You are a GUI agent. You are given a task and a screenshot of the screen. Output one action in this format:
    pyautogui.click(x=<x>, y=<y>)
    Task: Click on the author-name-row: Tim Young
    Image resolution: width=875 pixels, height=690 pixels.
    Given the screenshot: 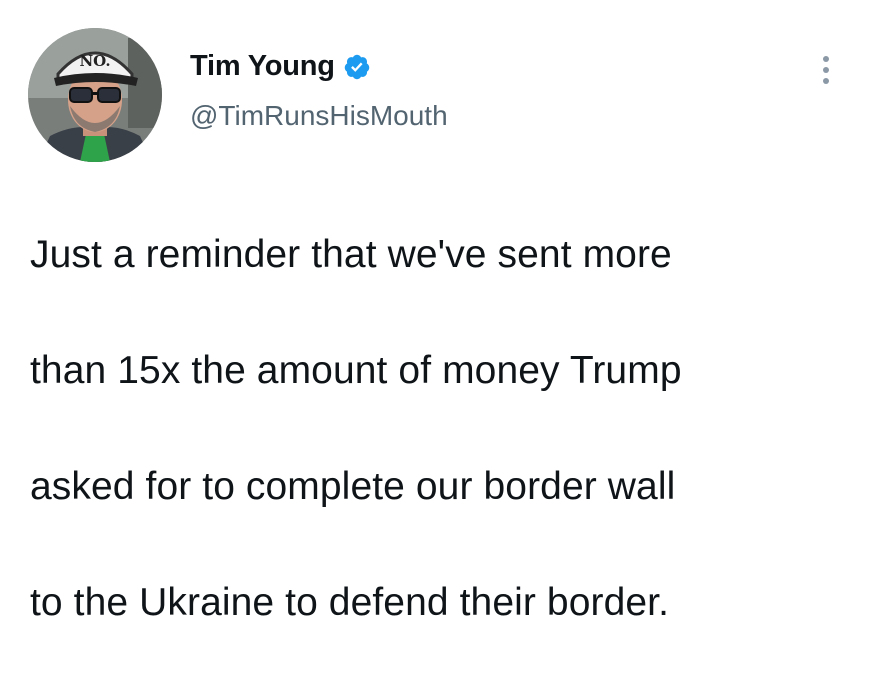 What is the action you would take?
    pyautogui.click(x=280, y=66)
    